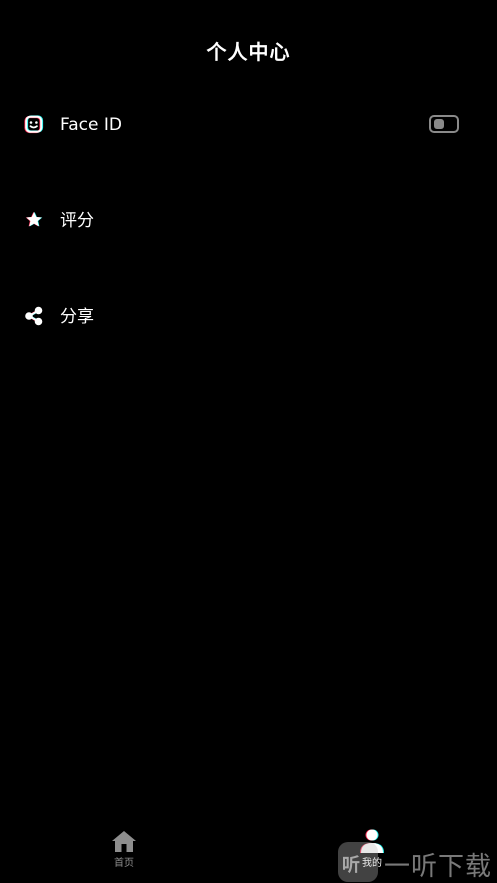 The image size is (497, 883). Describe the element at coordinates (351, 865) in the screenshot. I see `watermark-logo-text: 听` at that location.